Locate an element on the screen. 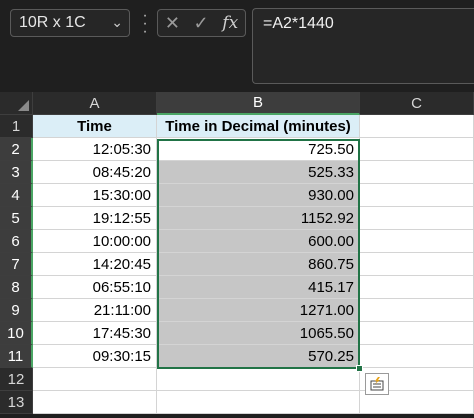  select-all-icon is located at coordinates (23, 105).